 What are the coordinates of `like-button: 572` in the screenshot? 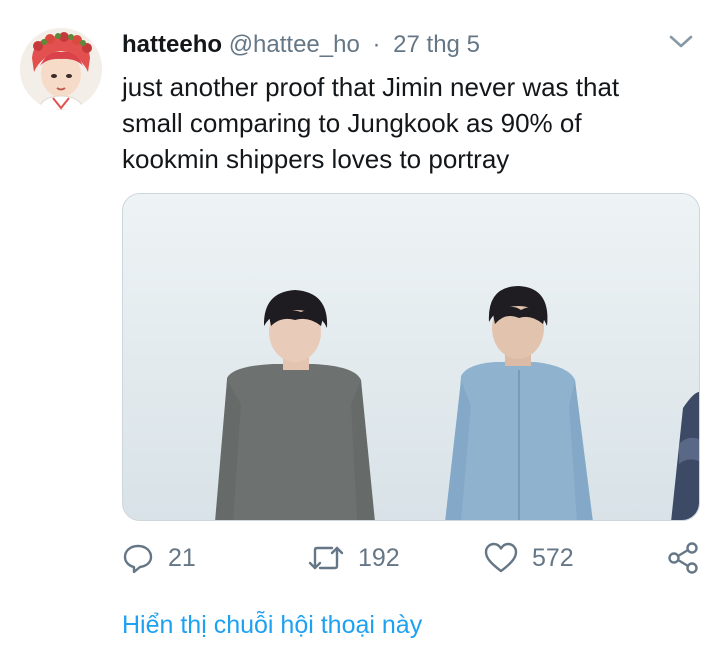 It's located at (529, 558).